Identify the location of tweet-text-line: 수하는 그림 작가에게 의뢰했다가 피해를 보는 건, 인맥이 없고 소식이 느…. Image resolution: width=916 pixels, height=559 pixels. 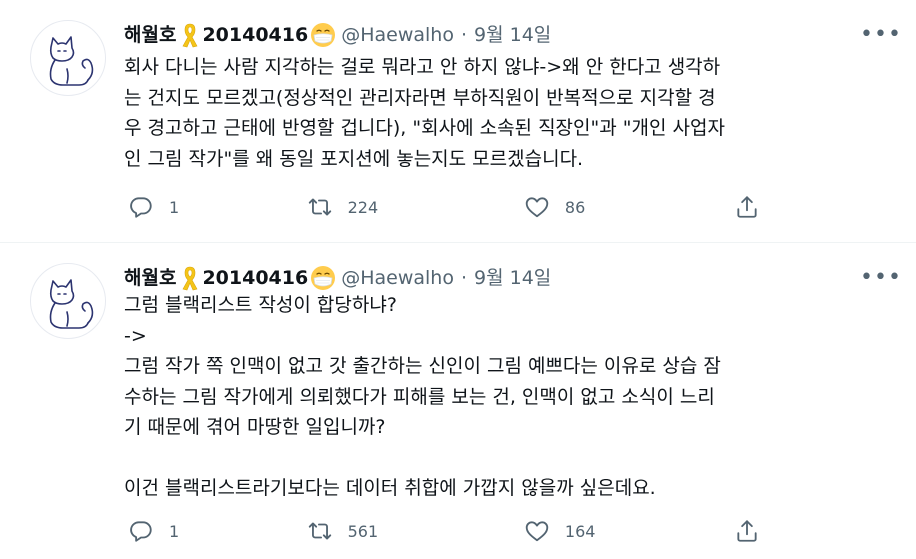
(419, 396).